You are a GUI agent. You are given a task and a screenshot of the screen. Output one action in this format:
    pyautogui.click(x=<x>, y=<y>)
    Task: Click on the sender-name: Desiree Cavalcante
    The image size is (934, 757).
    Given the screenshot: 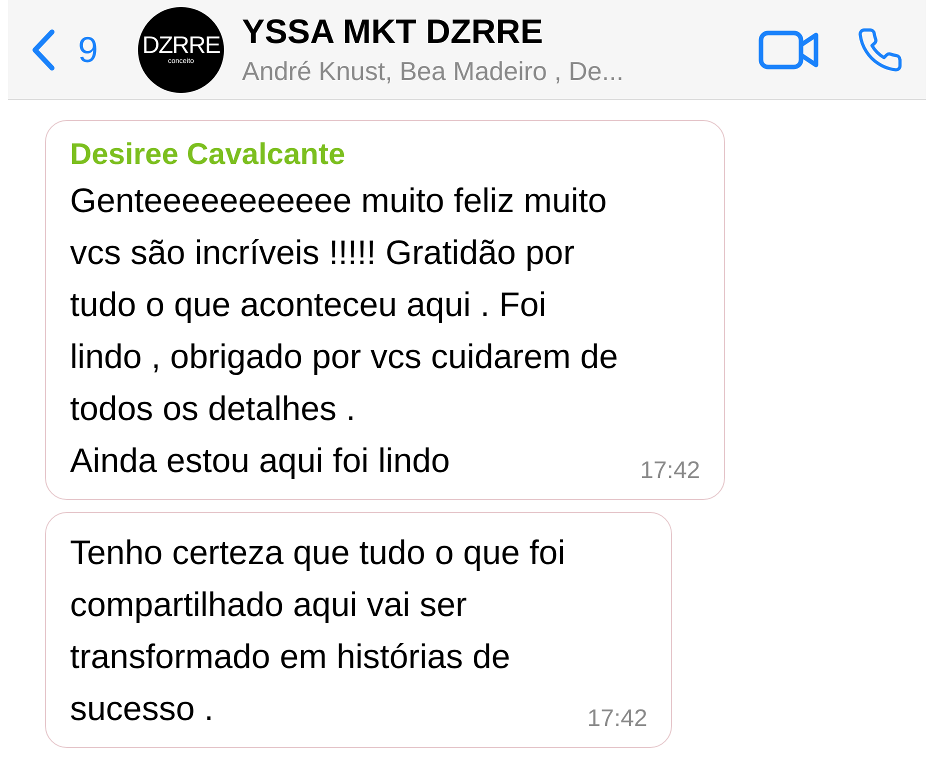 What is the action you would take?
    pyautogui.click(x=208, y=155)
    